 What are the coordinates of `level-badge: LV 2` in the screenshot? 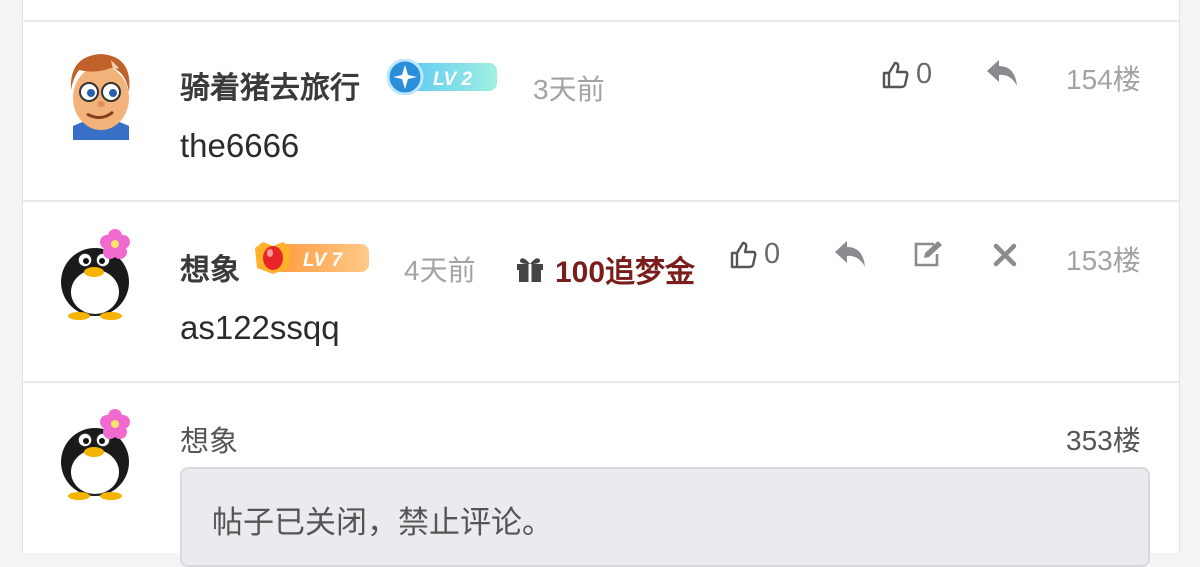 It's located at (442, 77).